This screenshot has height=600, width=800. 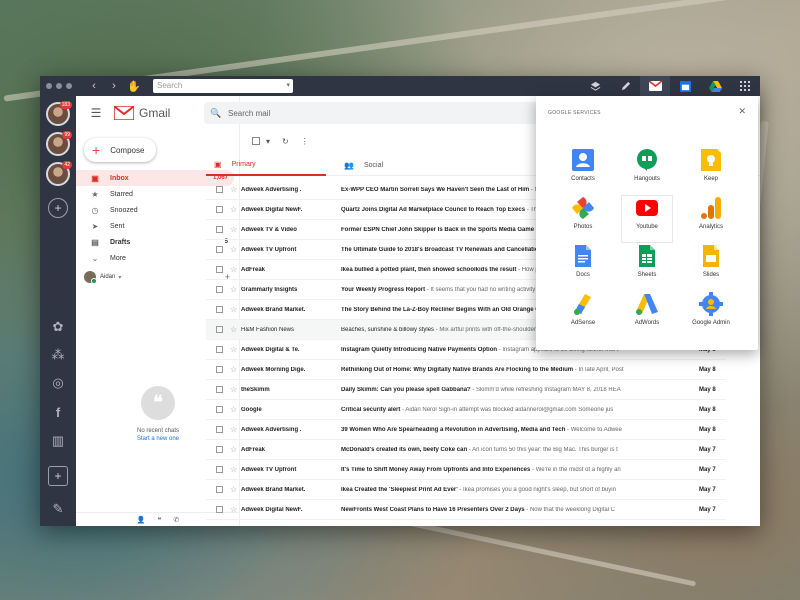 What do you see at coordinates (711, 304) in the screenshot?
I see `google-admin-icon` at bounding box center [711, 304].